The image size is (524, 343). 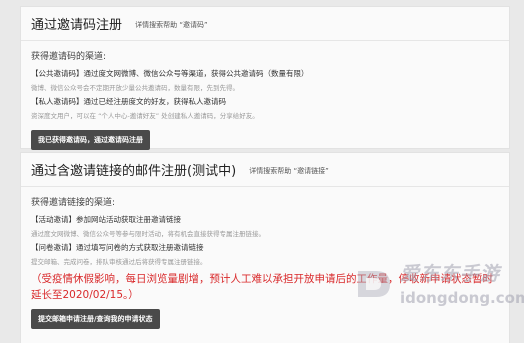 I want to click on invite-link-help-link: 详情搜索帮助 “邀请链接”, so click(x=288, y=171).